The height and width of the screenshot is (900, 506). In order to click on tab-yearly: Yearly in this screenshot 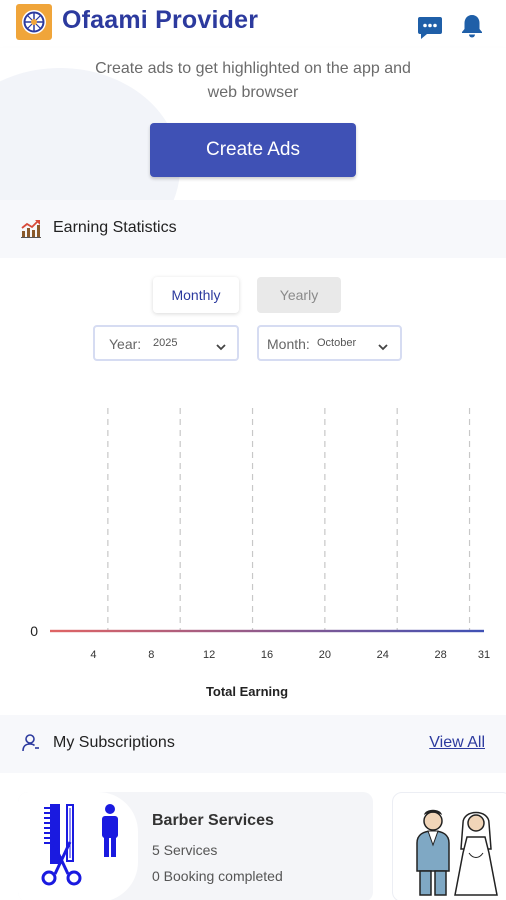, I will do `click(299, 295)`.